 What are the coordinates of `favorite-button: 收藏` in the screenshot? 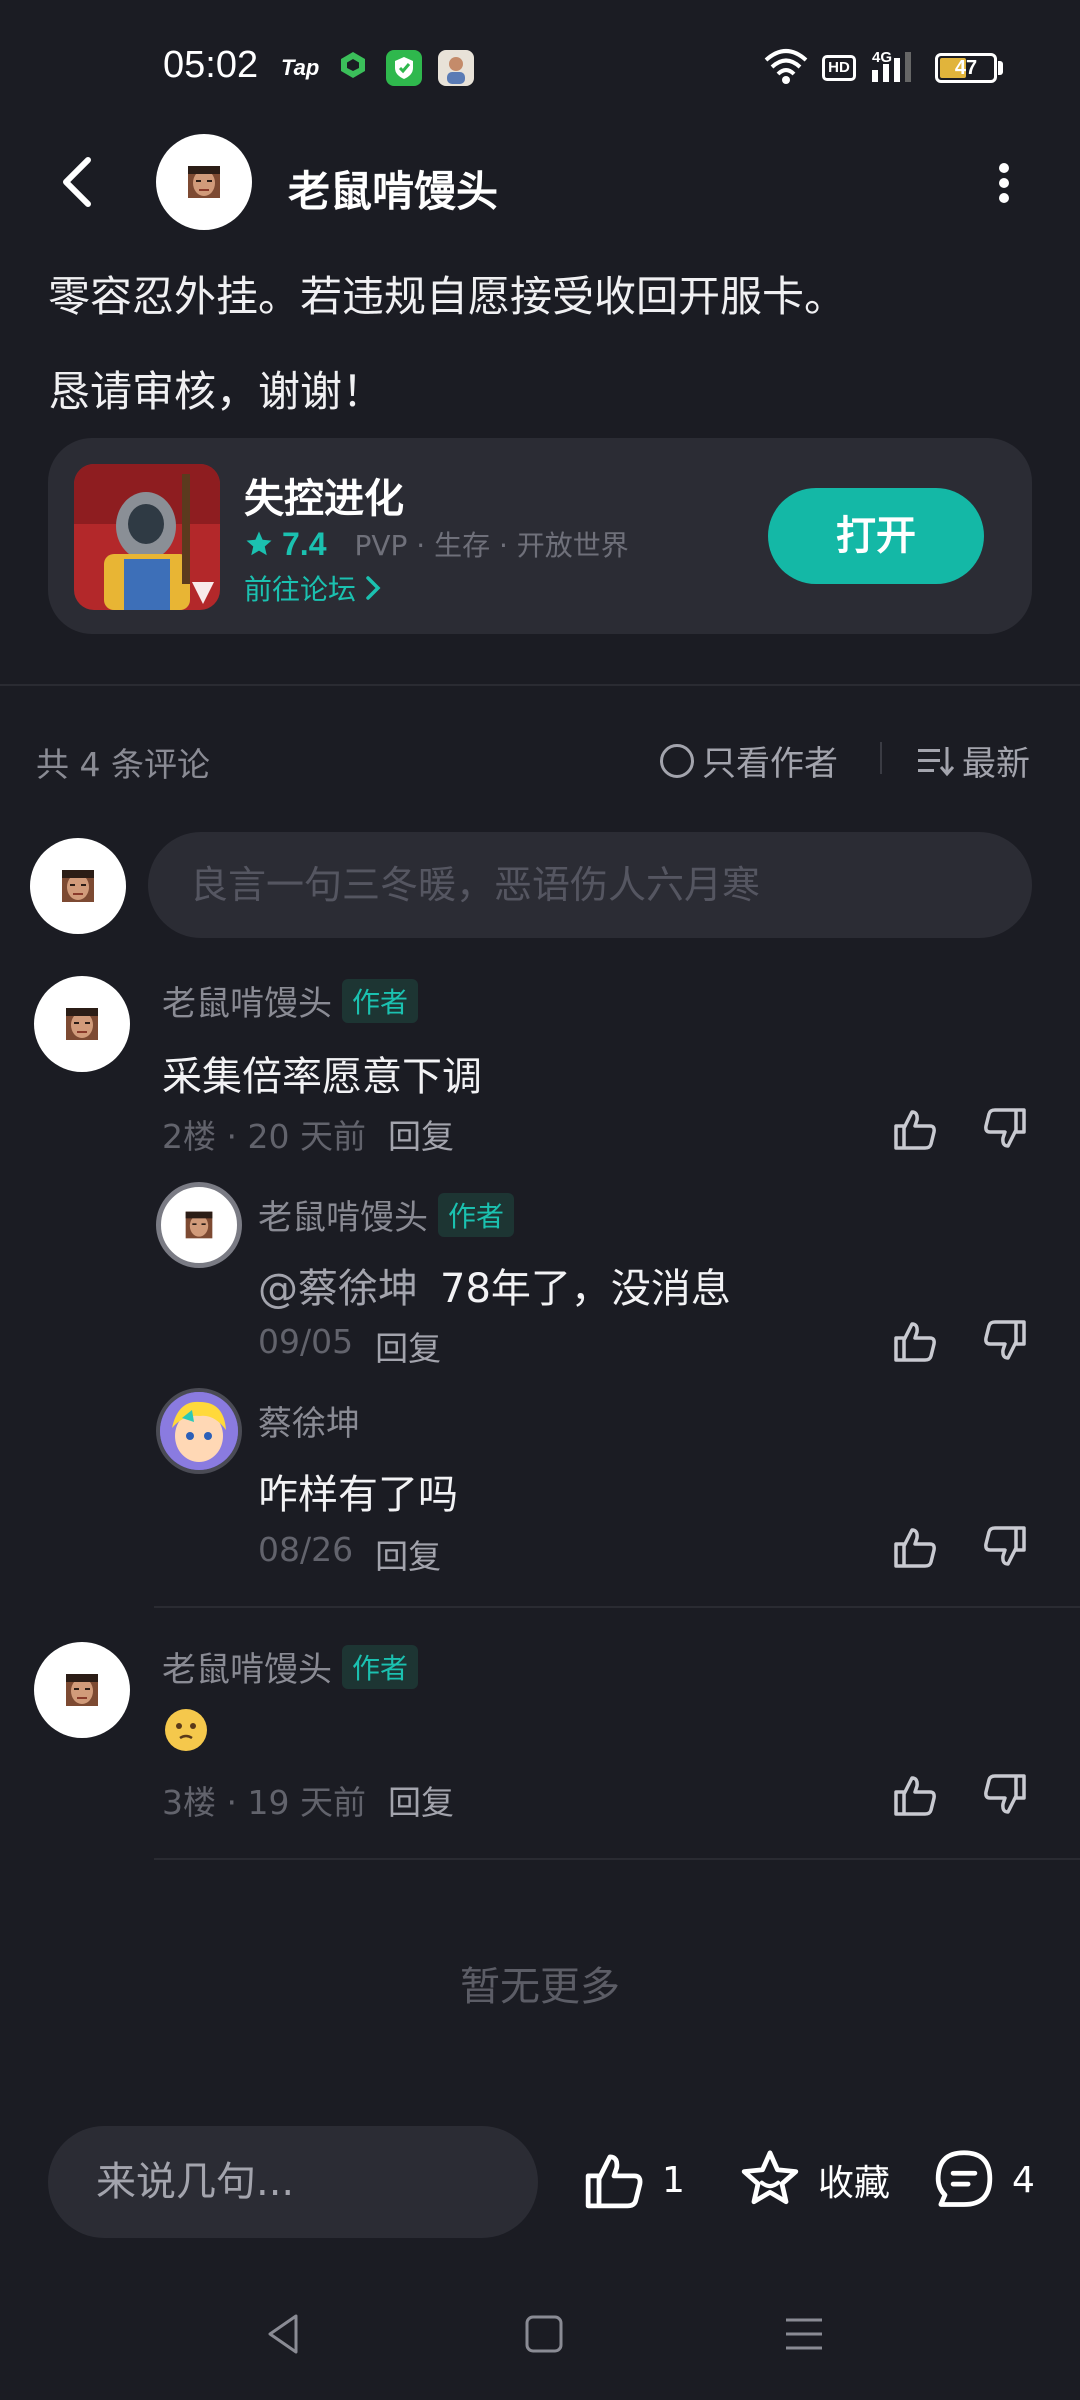 It's located at (813, 2180).